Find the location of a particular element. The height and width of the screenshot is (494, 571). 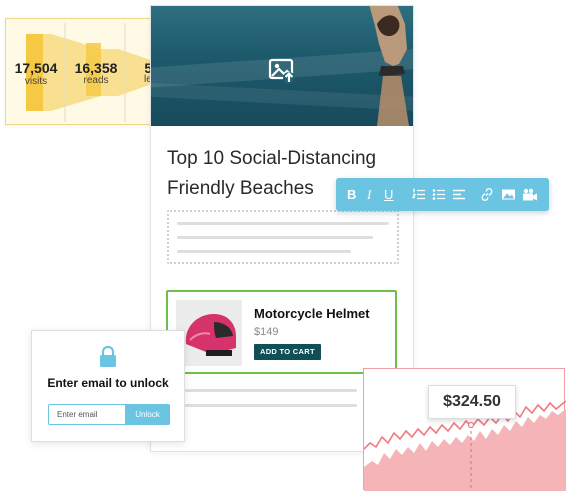

funnel-reads-label: reads is located at coordinates (96, 80).